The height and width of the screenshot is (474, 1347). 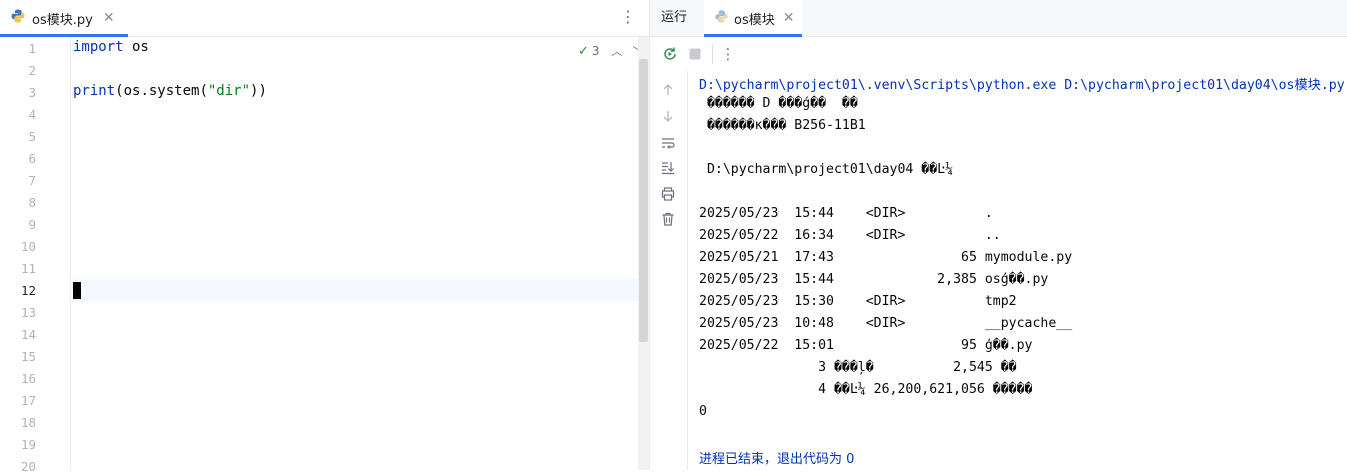 What do you see at coordinates (161, 91) in the screenshot?
I see `code-text: (os.system(` at bounding box center [161, 91].